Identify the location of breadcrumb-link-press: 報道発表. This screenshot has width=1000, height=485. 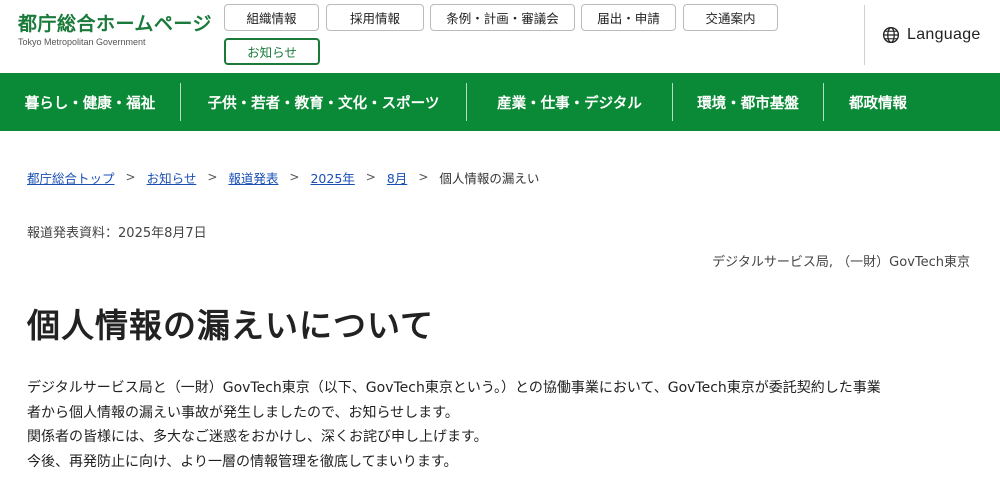
(253, 177).